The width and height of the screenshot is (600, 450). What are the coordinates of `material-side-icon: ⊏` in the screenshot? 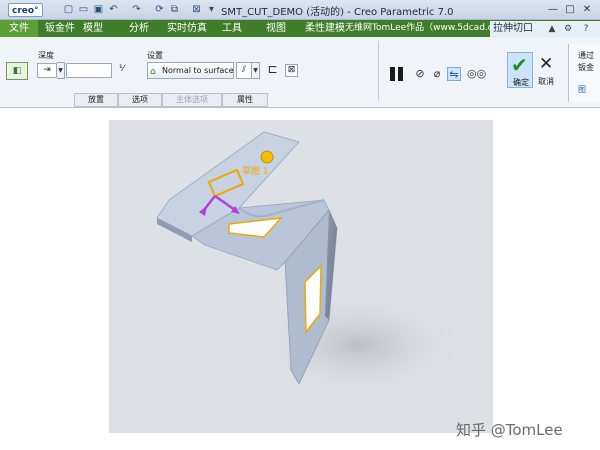 It's located at (272, 70).